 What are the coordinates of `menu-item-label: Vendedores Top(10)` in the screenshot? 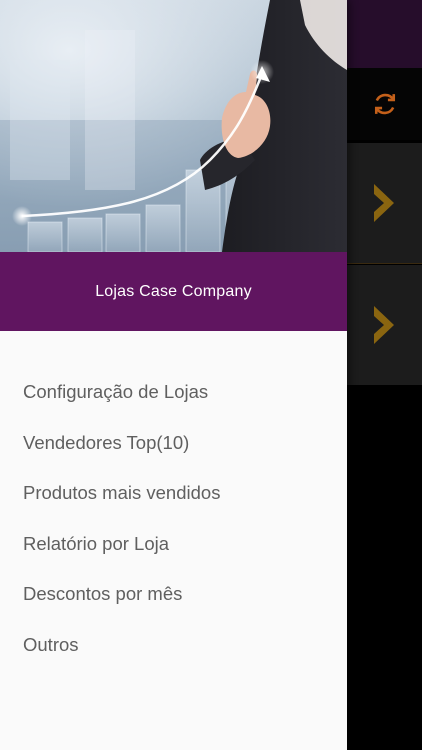 It's located at (106, 442).